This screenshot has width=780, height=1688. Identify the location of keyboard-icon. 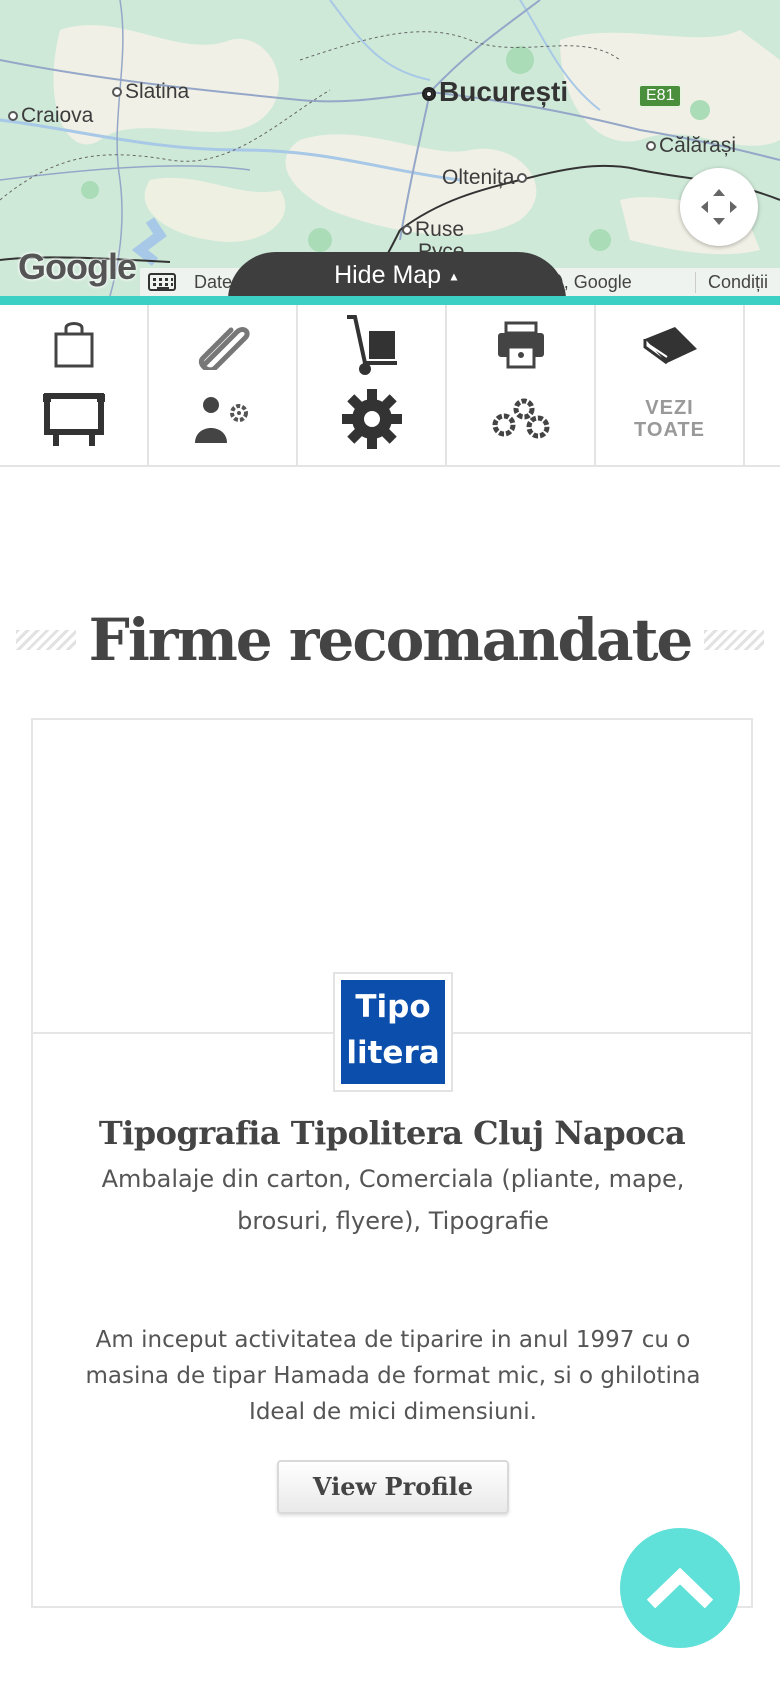
(162, 282).